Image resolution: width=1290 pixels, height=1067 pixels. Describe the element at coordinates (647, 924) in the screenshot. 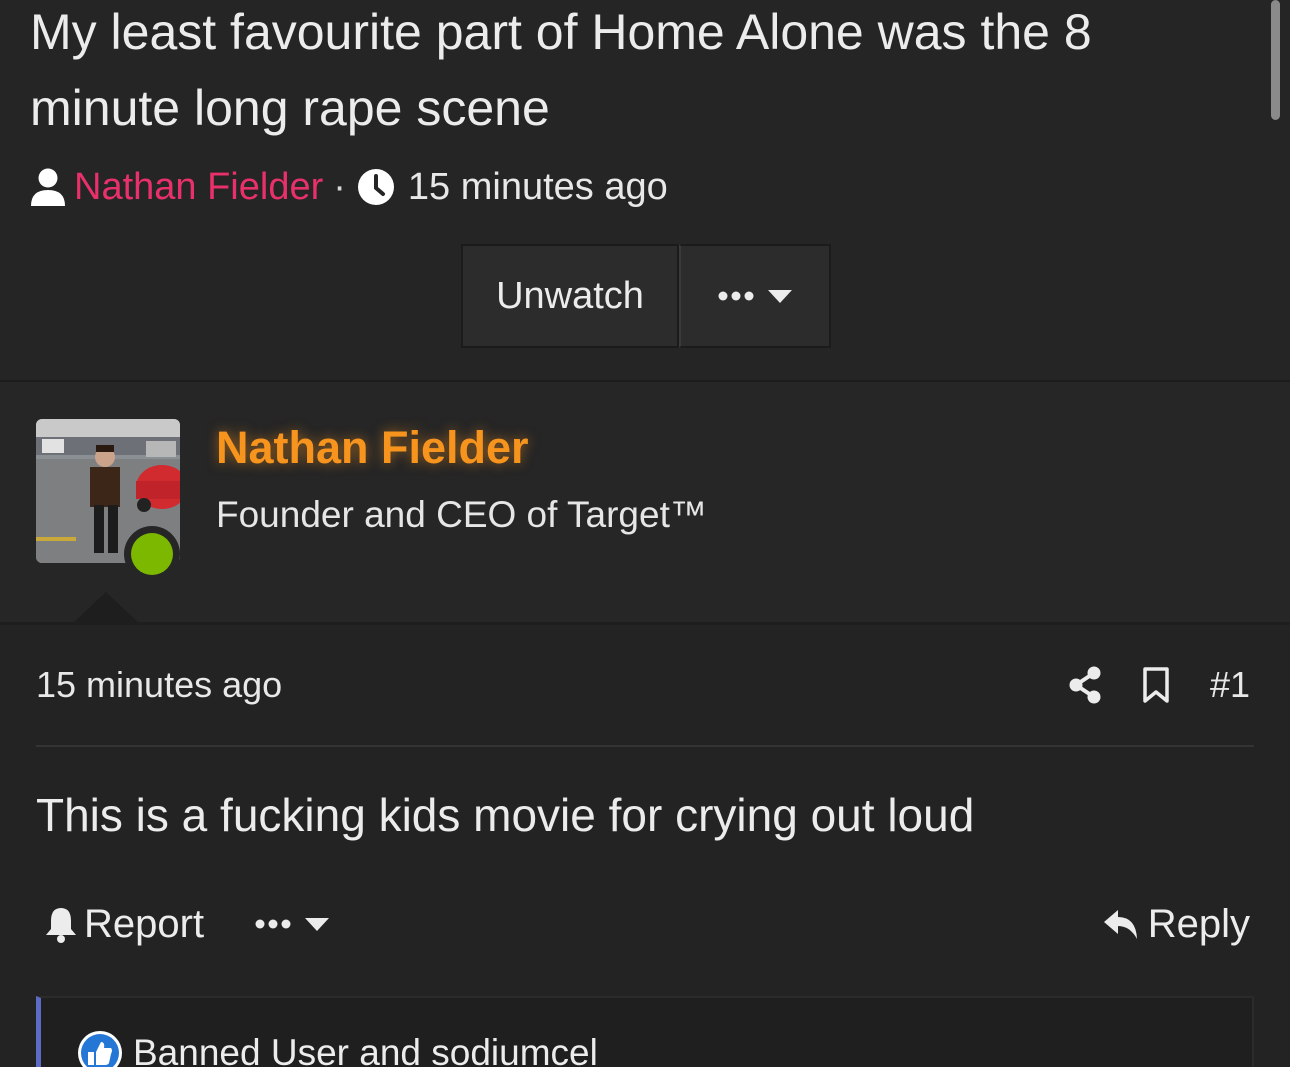

I see `post-footer: Report Reply` at that location.